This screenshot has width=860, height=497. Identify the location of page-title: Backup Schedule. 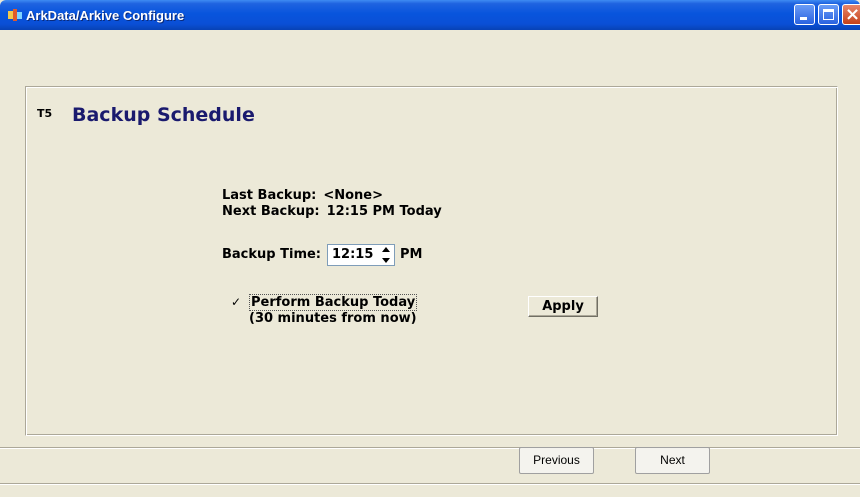
(163, 115).